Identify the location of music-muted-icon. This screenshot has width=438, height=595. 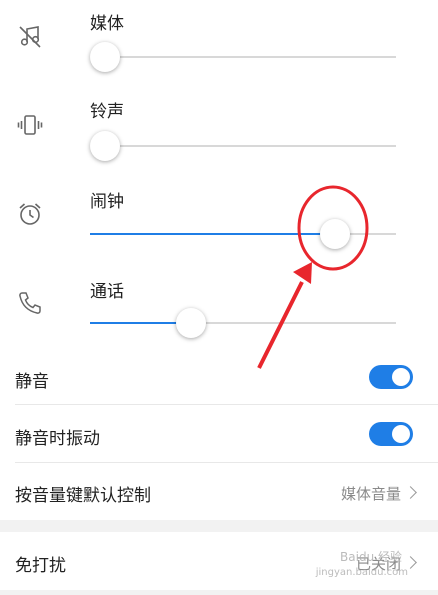
(30, 37).